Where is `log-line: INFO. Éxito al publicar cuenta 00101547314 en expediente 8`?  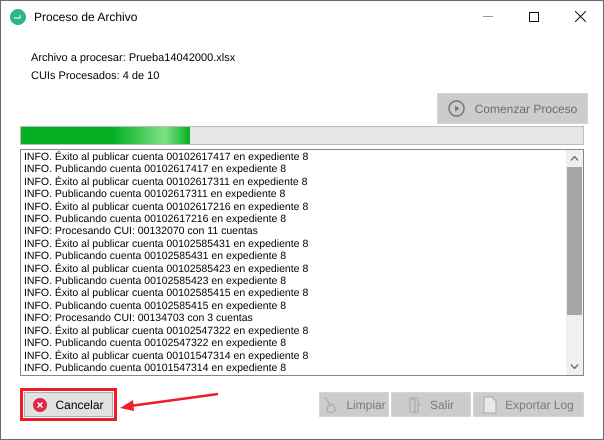
log-line: INFO. Éxito al publicar cuenta 00101547314 en expediente 8 is located at coordinates (167, 356).